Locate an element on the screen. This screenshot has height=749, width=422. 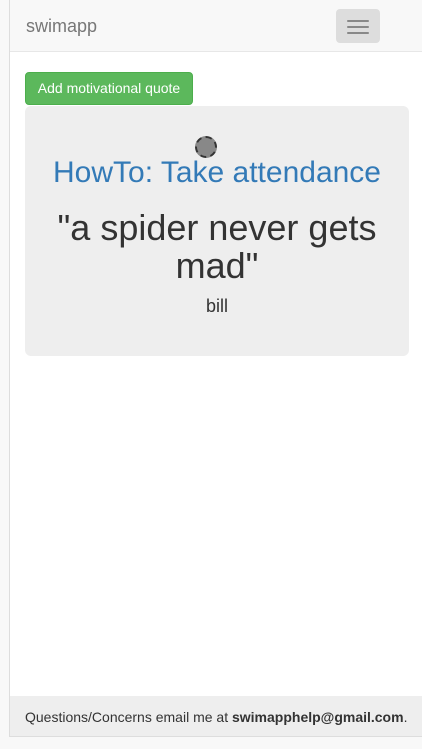
navbar: swimapp is located at coordinates (216, 26).